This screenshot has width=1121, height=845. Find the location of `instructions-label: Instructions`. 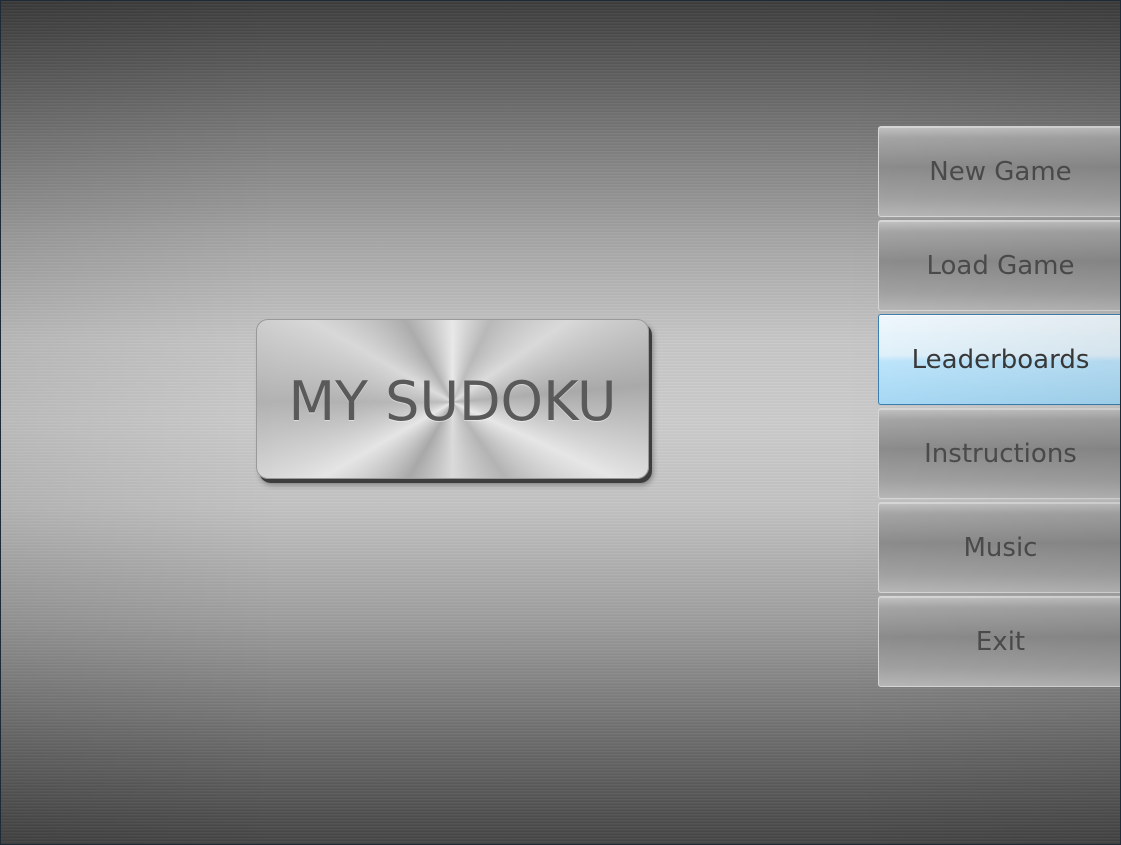

instructions-label: Instructions is located at coordinates (1000, 453).